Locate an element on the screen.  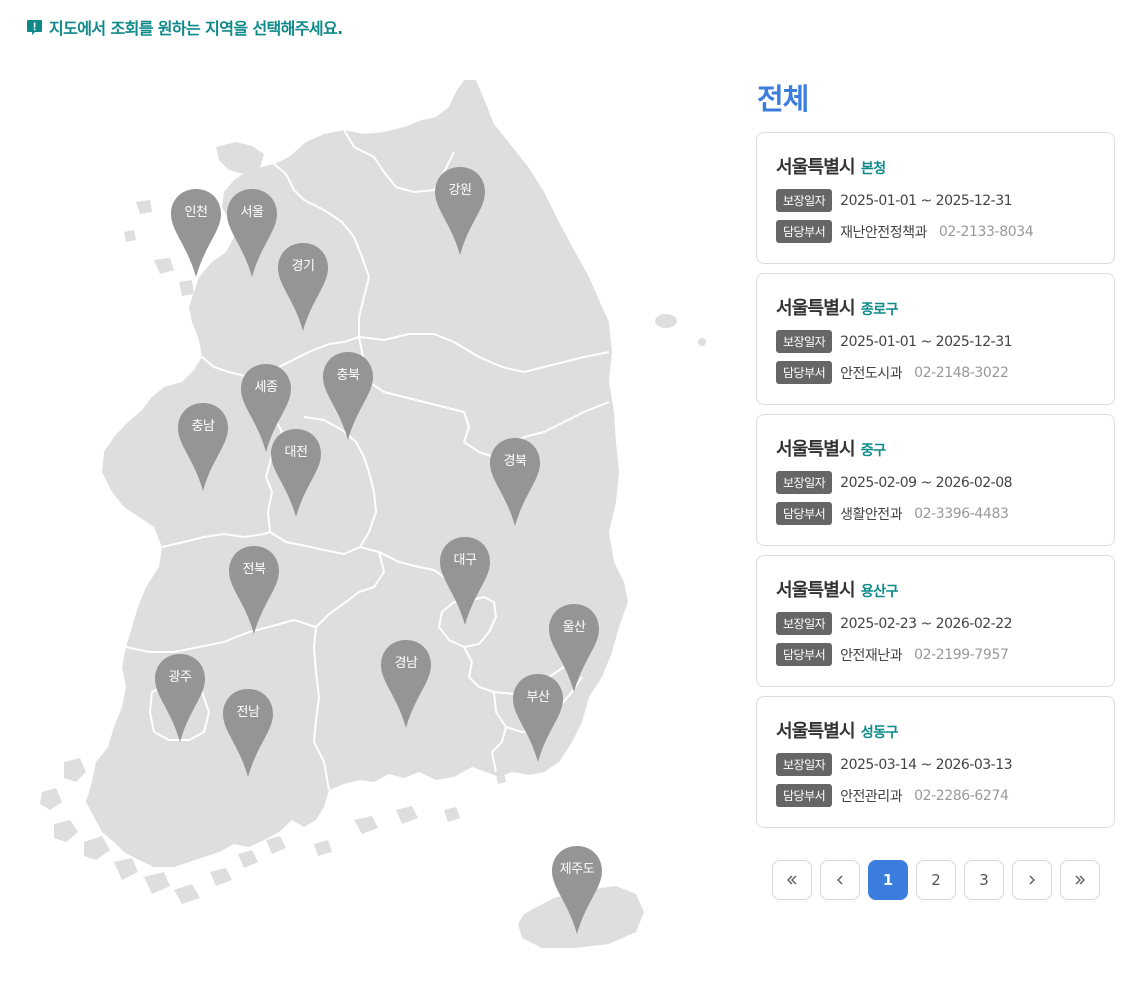
card-period: 2025-02-09 ~ 2026-02-08 is located at coordinates (926, 482).